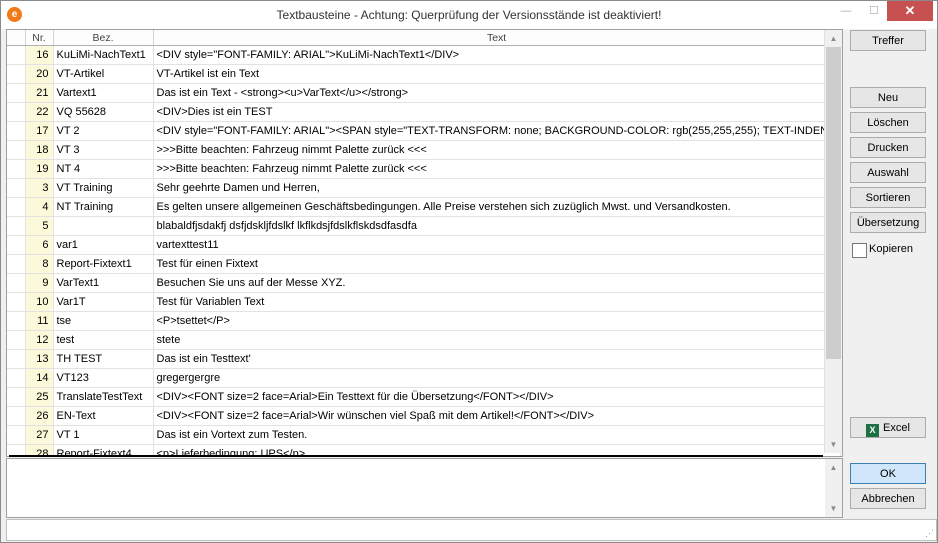 This screenshot has height=543, width=938. What do you see at coordinates (39, 93) in the screenshot?
I see `cell-nr: 21` at bounding box center [39, 93].